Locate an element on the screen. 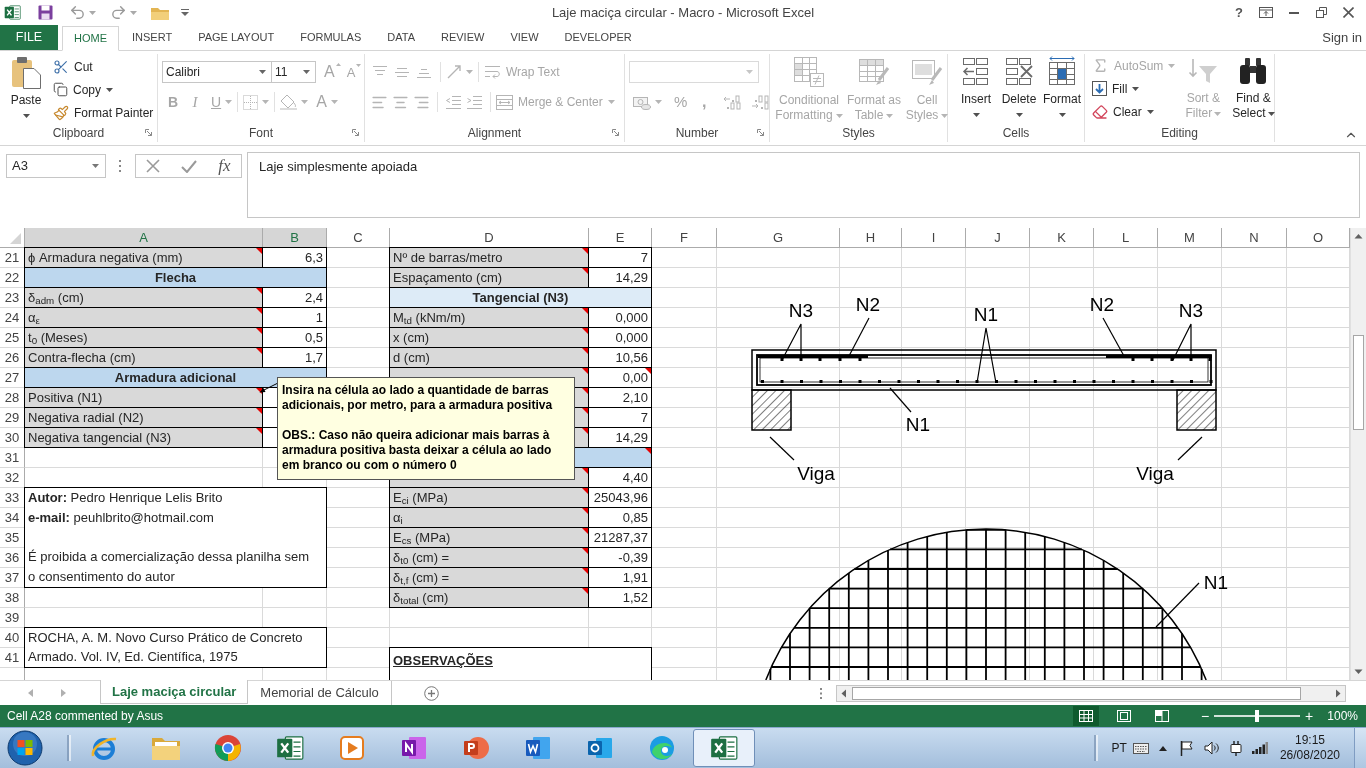  restore-icon is located at coordinates (1321, 12).